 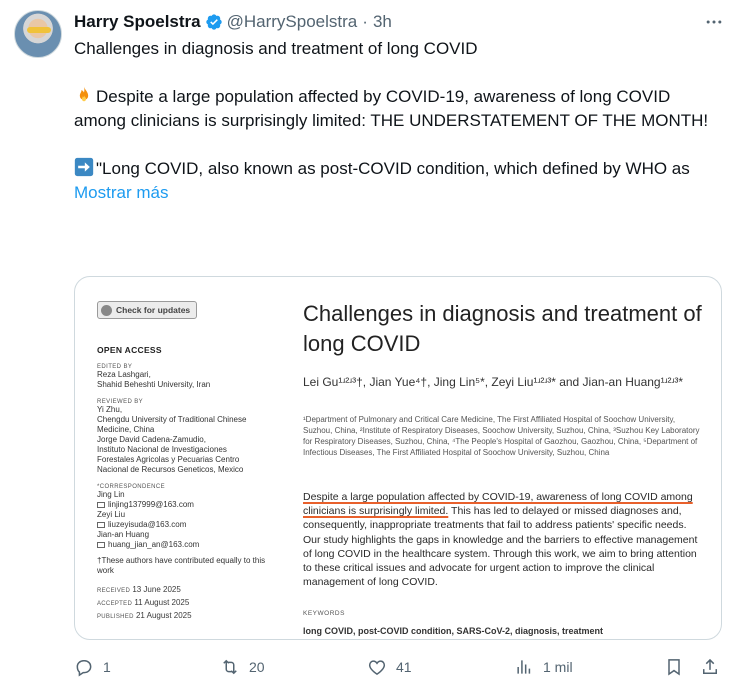 I want to click on like-count: 41, so click(x=404, y=667).